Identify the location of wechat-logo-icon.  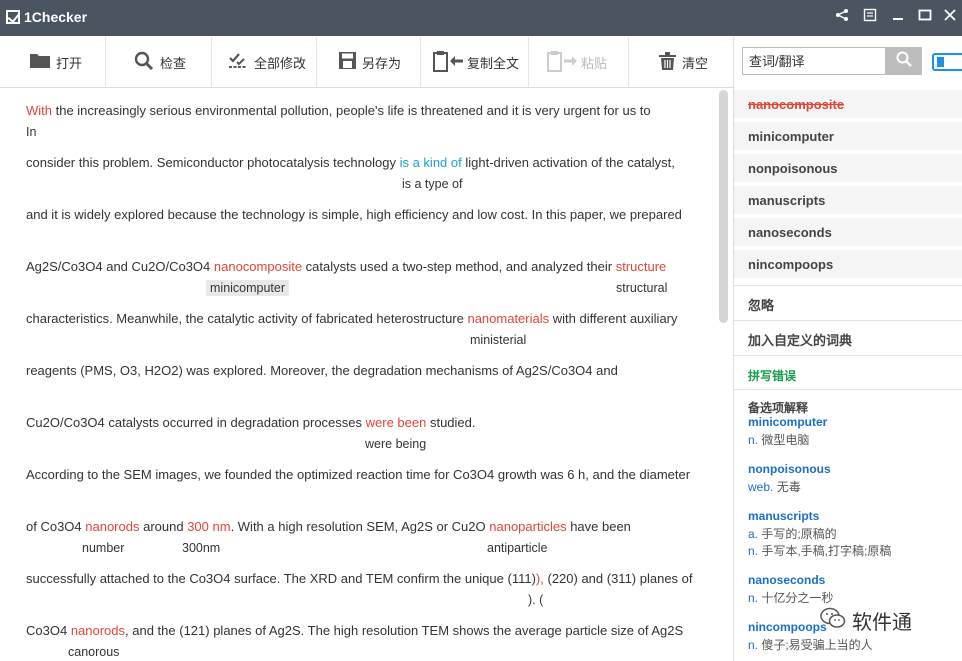
(833, 621).